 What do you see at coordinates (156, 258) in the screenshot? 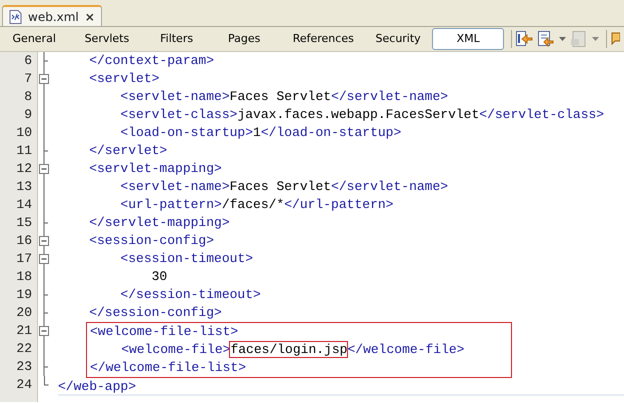
I see `xml-tag: <session-timeout>` at bounding box center [156, 258].